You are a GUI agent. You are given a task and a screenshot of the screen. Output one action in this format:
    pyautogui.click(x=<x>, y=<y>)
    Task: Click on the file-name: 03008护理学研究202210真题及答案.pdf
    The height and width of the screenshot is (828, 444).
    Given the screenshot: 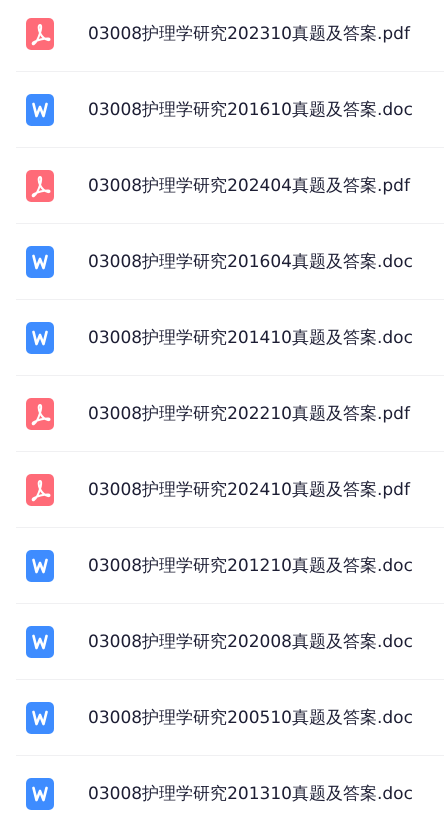 What is the action you would take?
    pyautogui.click(x=249, y=413)
    